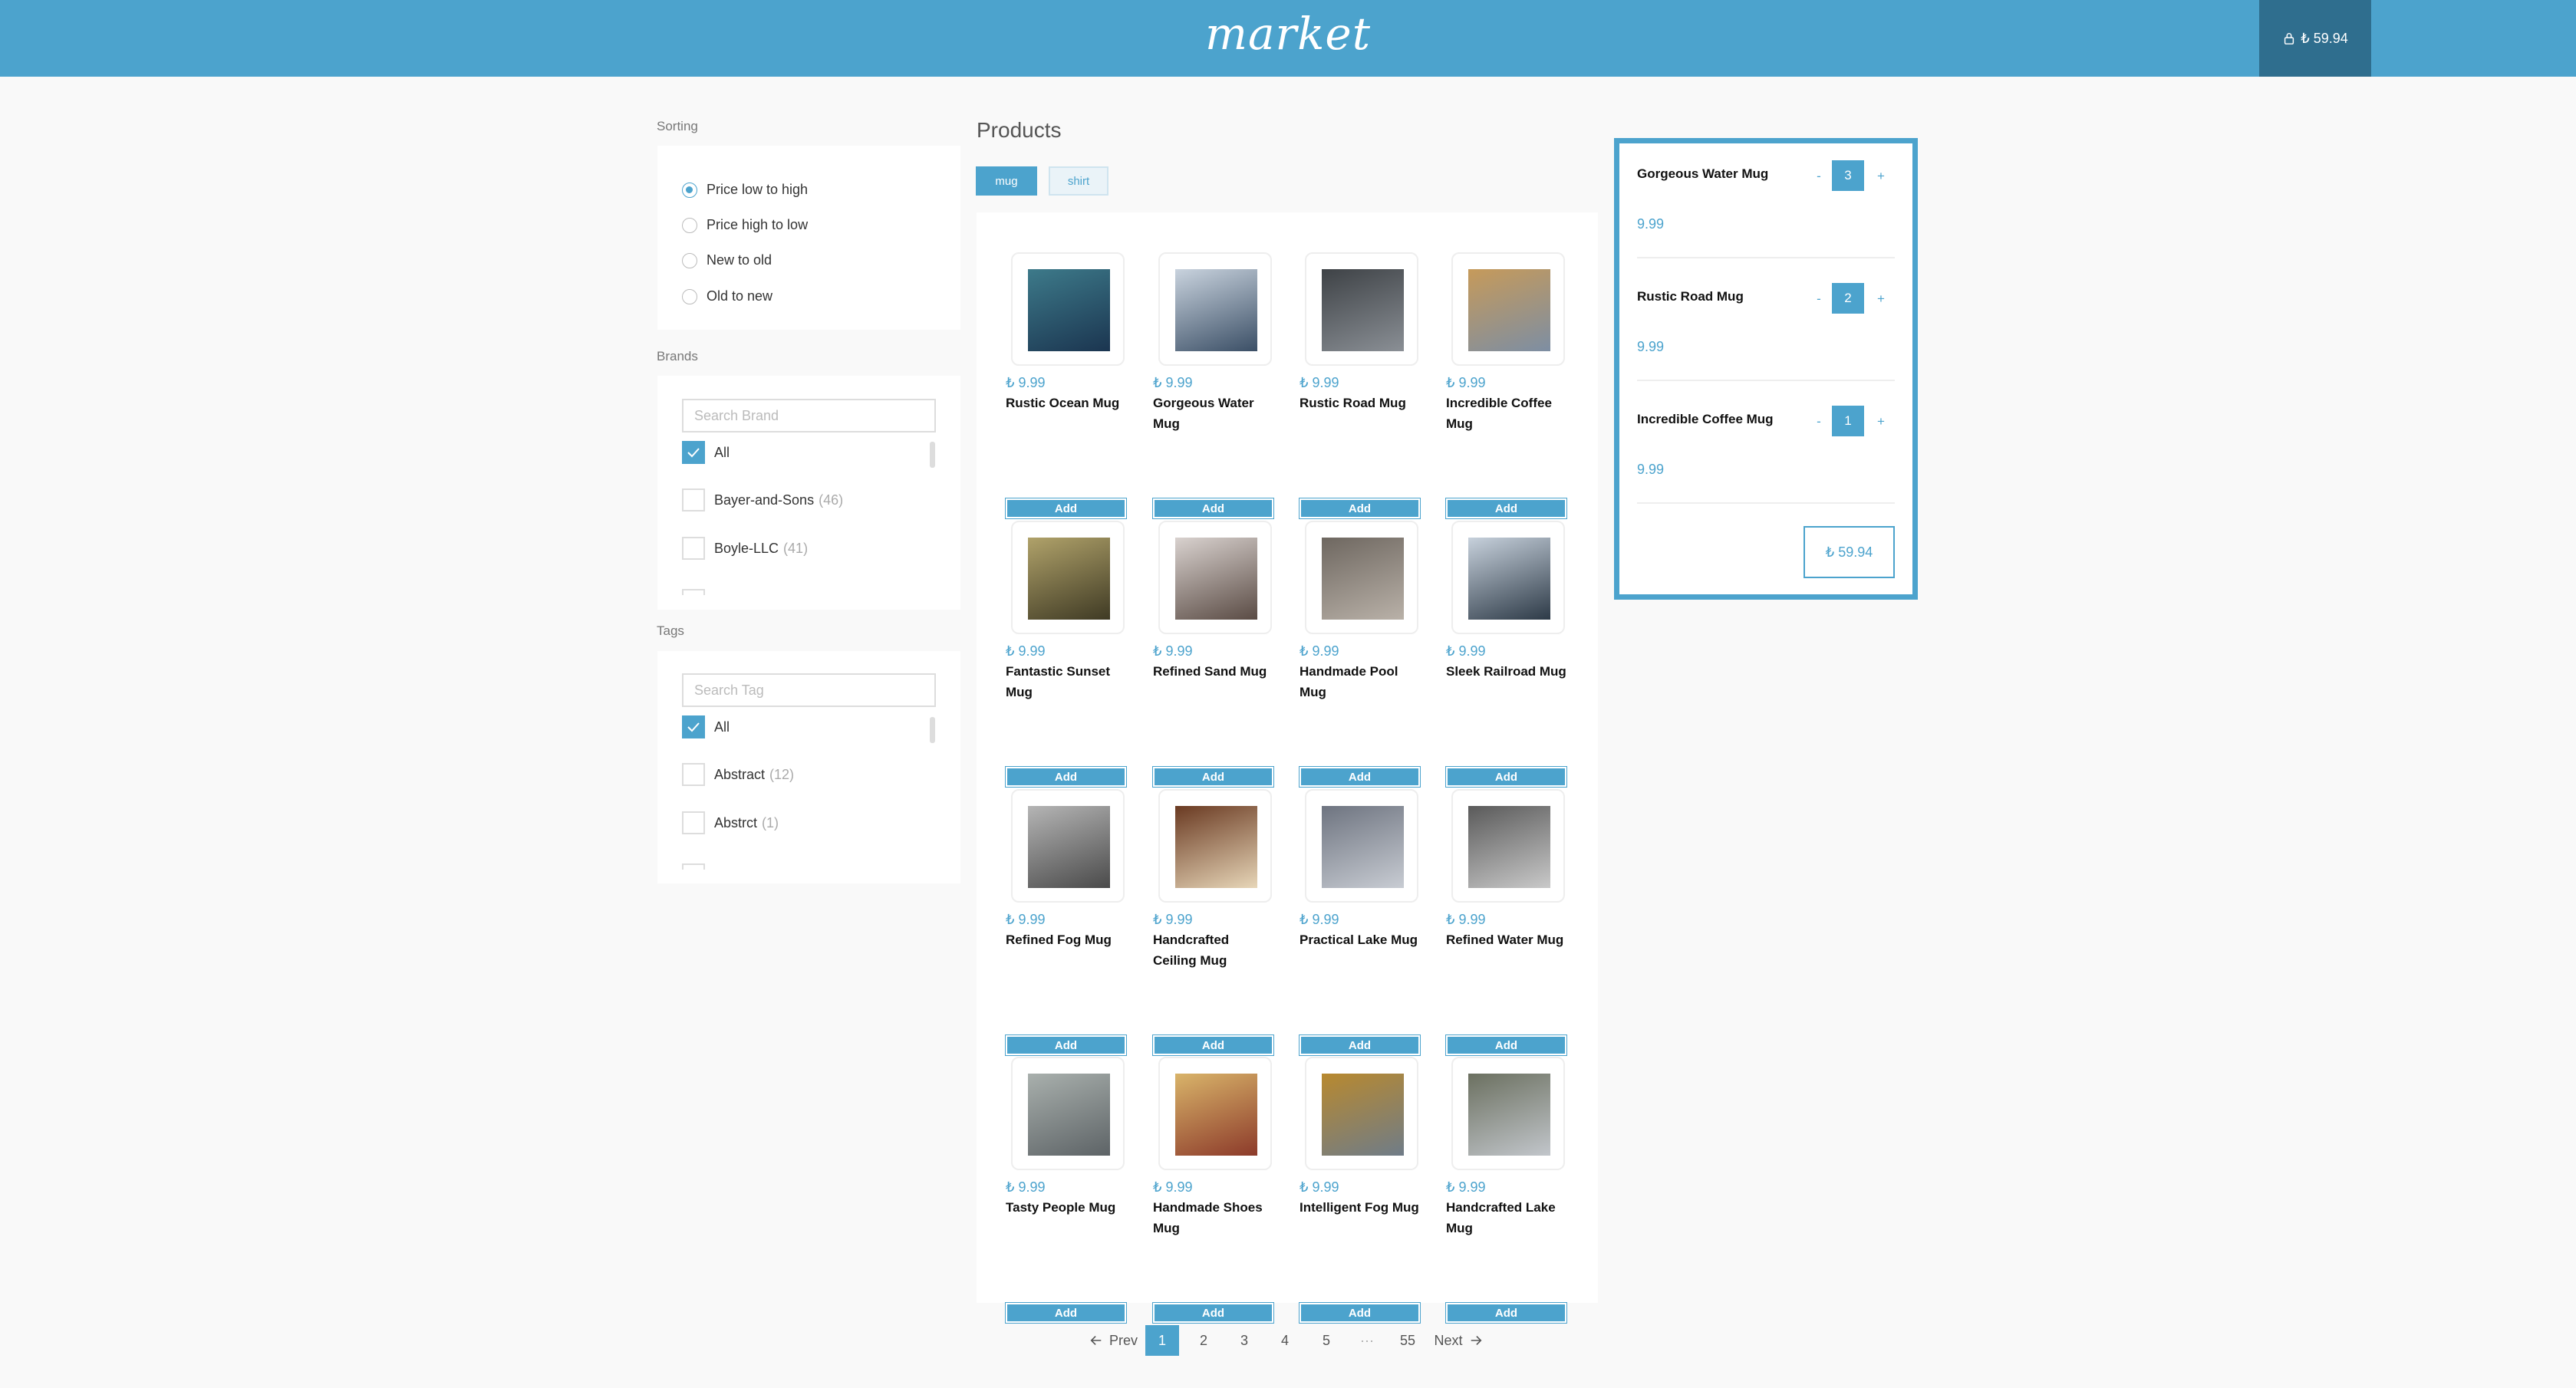  What do you see at coordinates (1407, 1340) in the screenshot?
I see `page-55: 55` at bounding box center [1407, 1340].